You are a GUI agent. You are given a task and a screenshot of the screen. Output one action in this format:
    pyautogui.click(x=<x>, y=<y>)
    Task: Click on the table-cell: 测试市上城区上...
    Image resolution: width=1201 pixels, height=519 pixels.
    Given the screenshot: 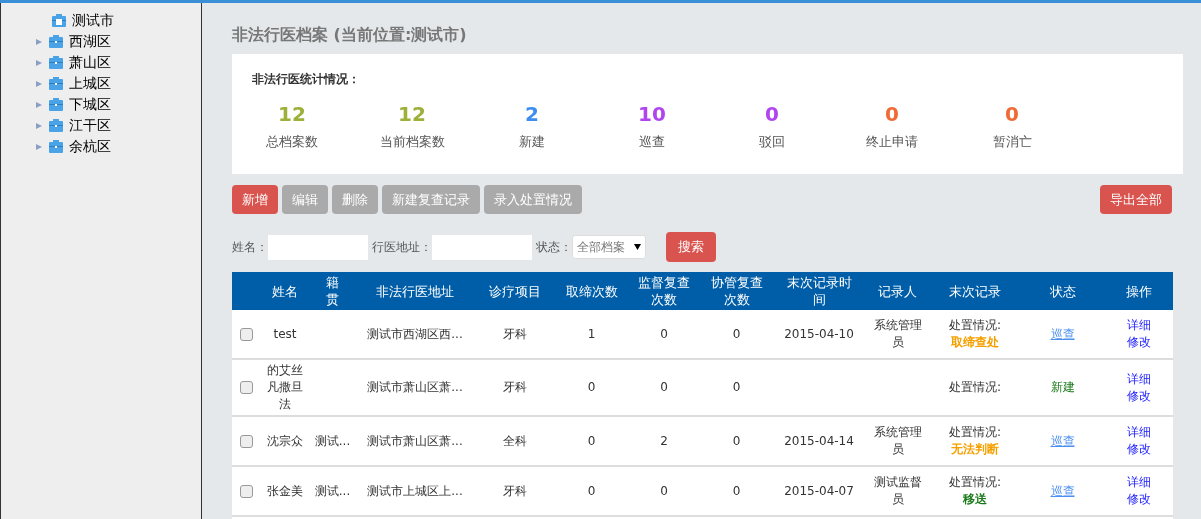 What is the action you would take?
    pyautogui.click(x=415, y=491)
    